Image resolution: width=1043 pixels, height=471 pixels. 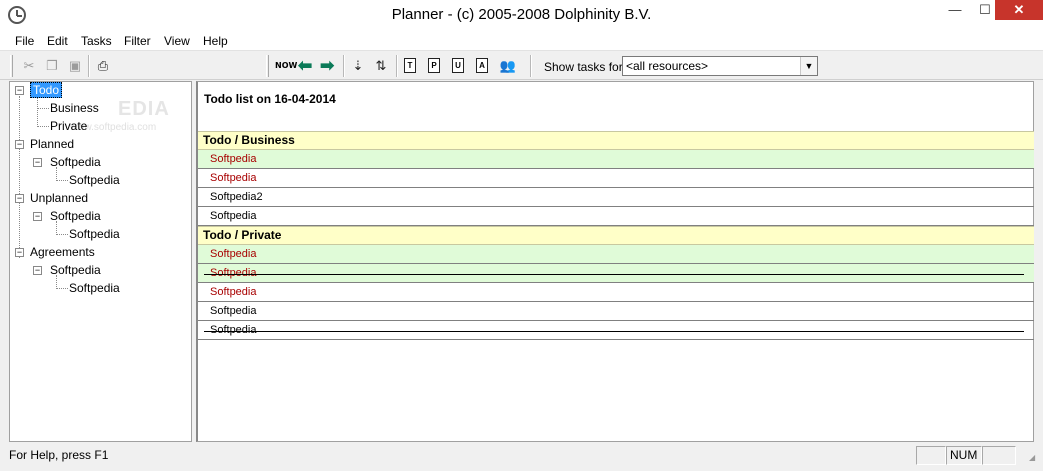 I want to click on tree-item-agreements-softpedia-child: Softpedia, so click(x=94, y=289).